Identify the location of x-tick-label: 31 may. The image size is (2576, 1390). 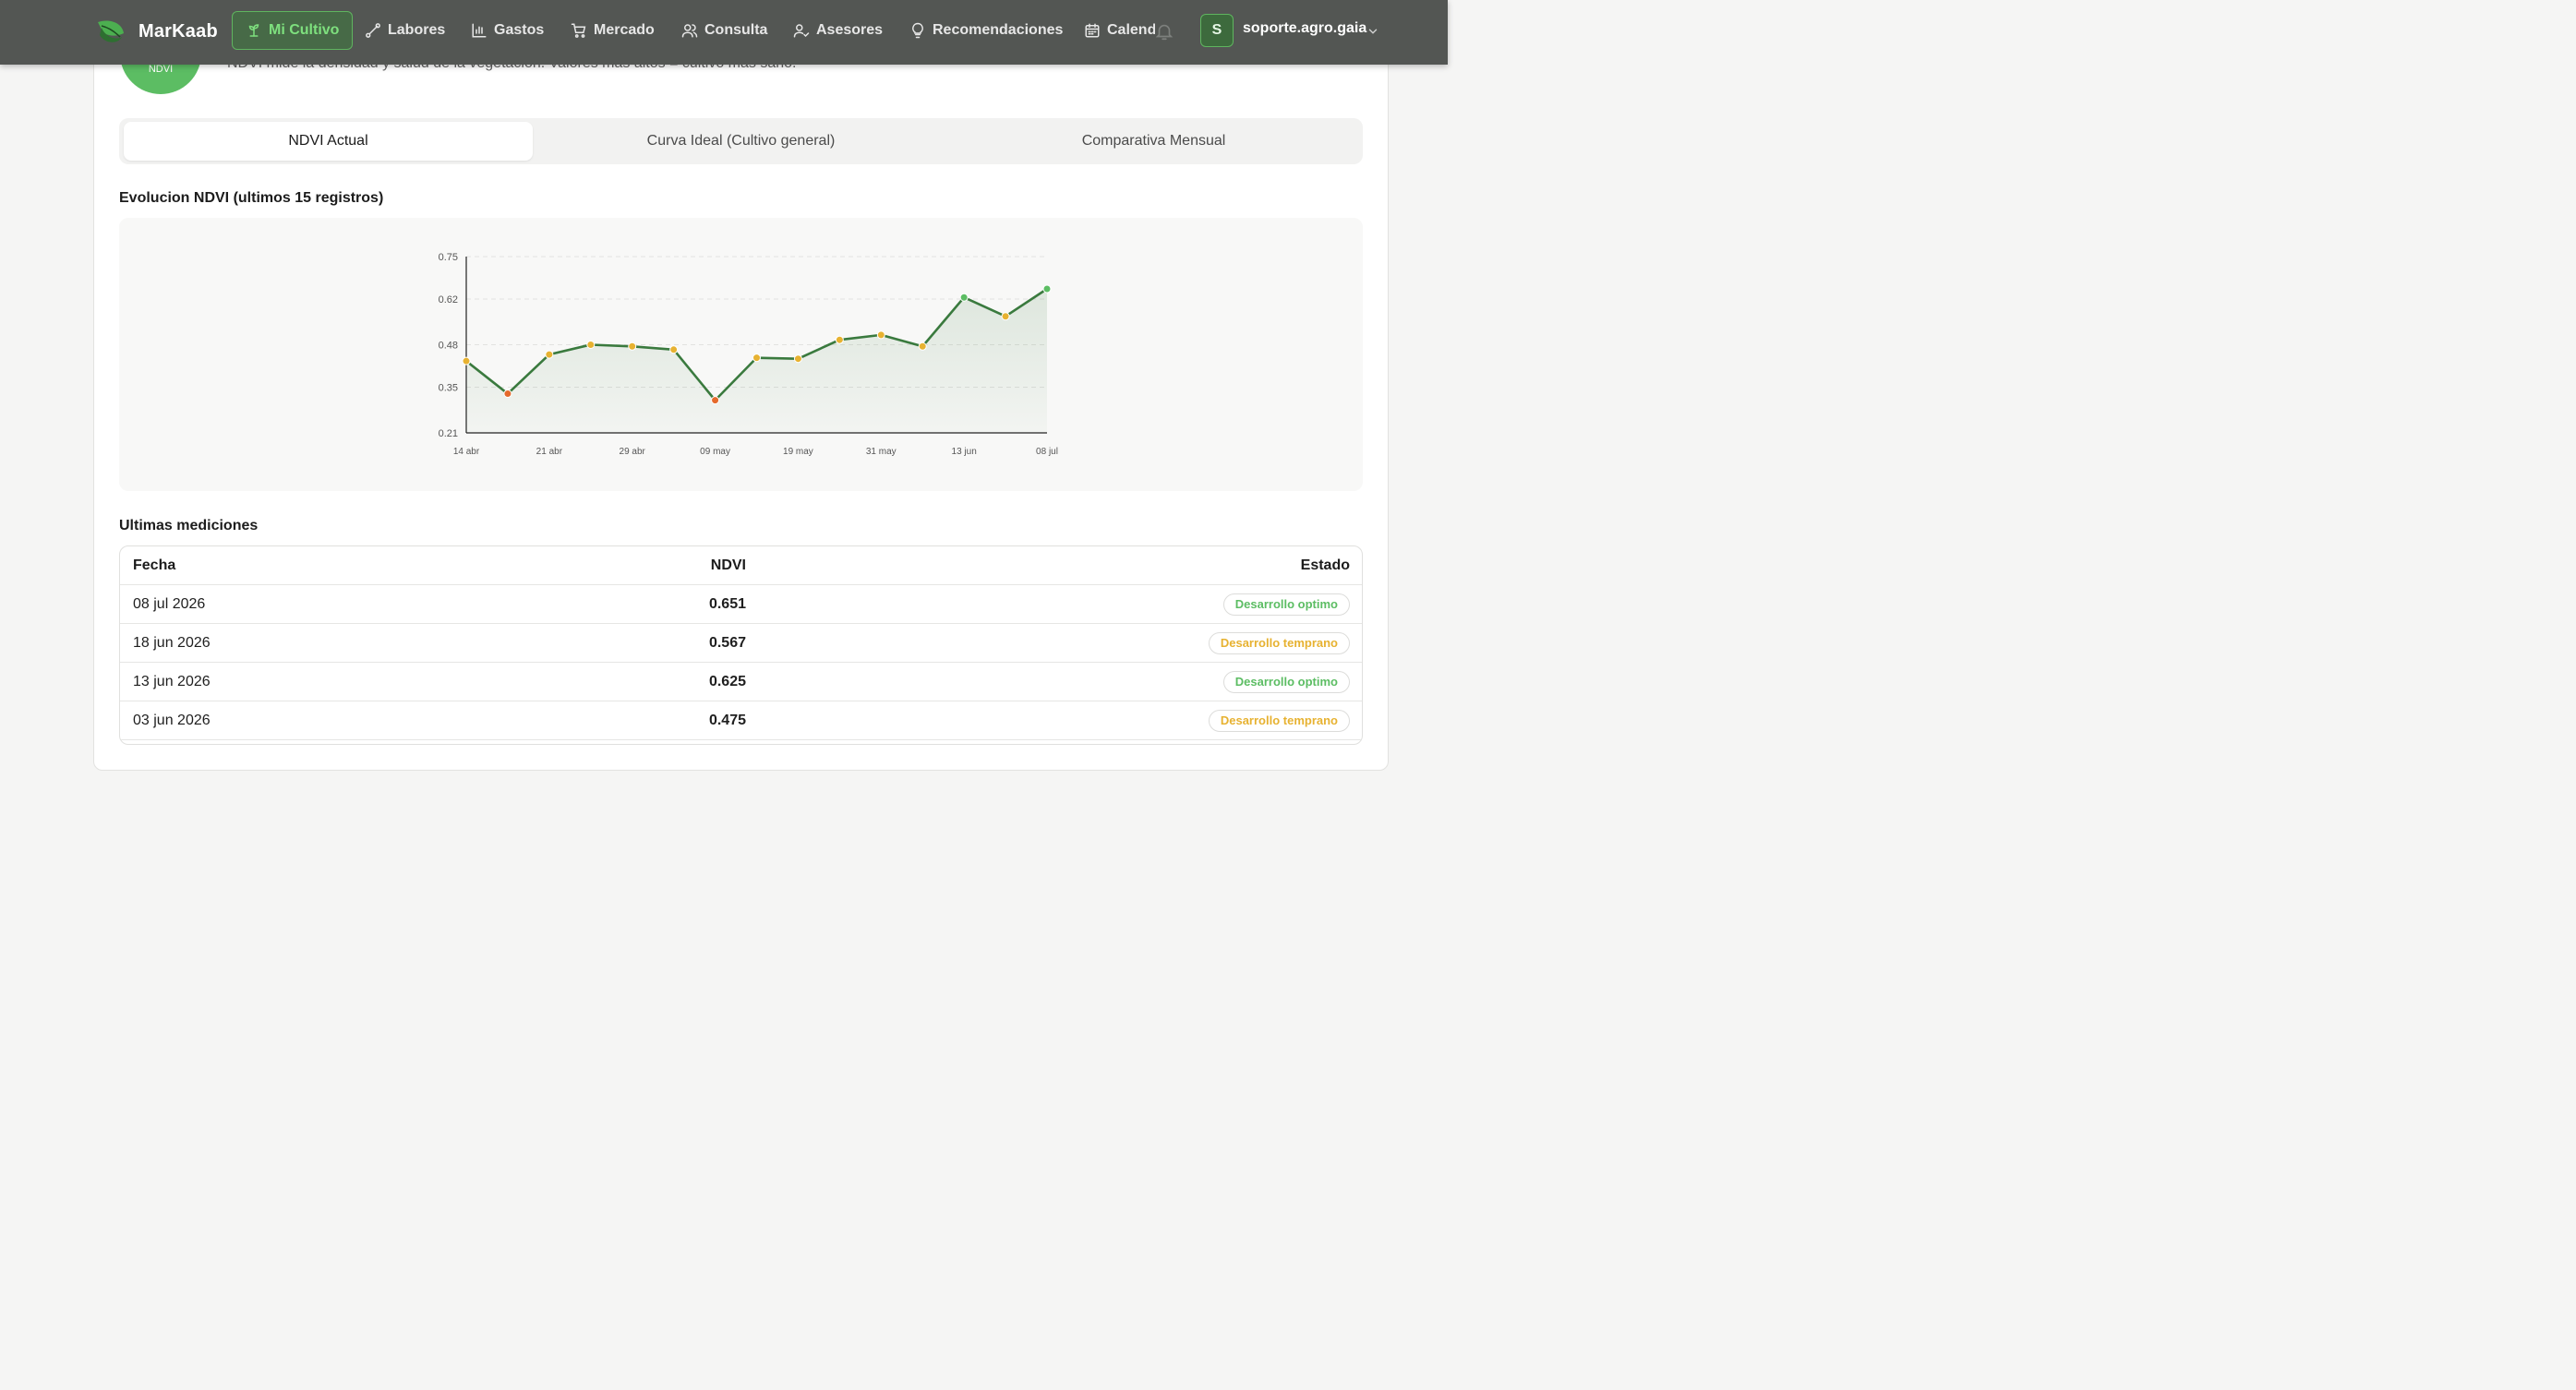
(881, 452).